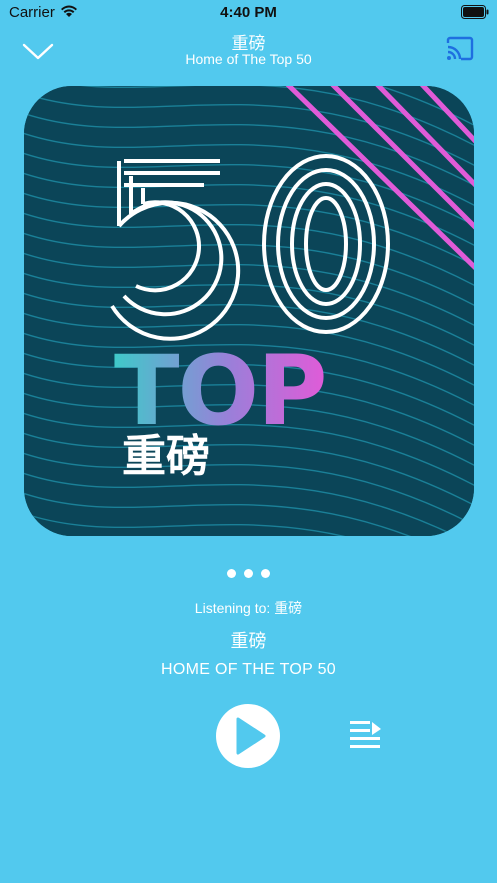 The height and width of the screenshot is (883, 497). What do you see at coordinates (288, 608) in the screenshot?
I see `listening-station: 重磅` at bounding box center [288, 608].